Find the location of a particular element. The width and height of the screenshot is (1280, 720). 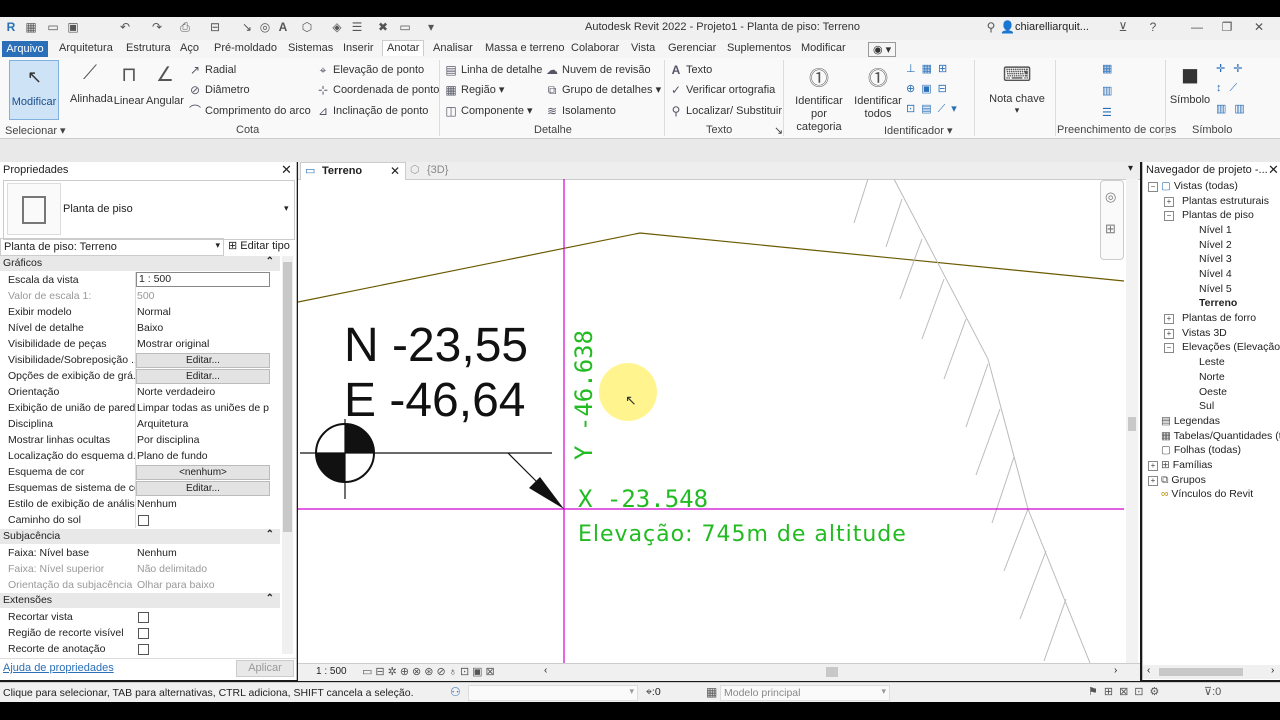

beam-annotation-icons: ↕⟋ is located at coordinates (1230, 88).